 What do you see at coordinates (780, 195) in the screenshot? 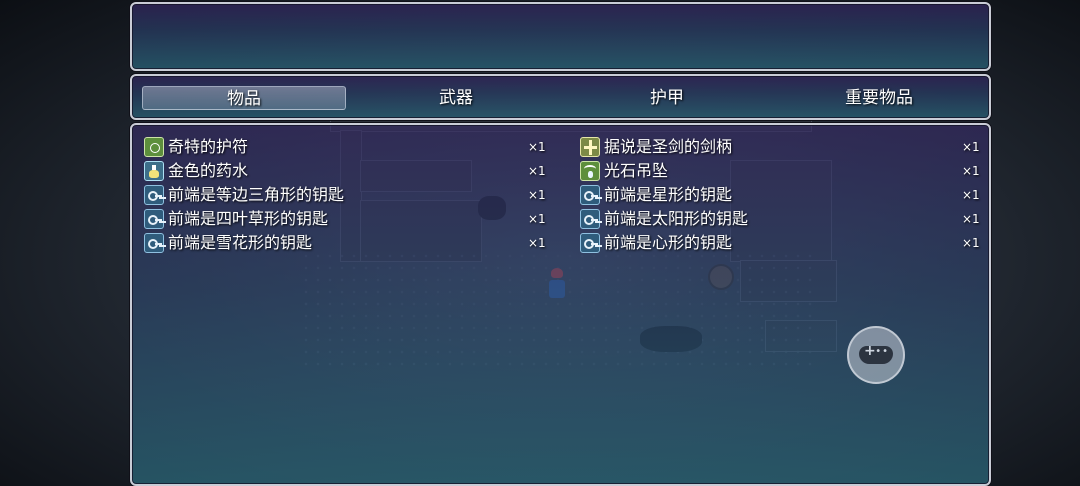
I see `item-row: 前端是星形的钥匙 ×1` at bounding box center [780, 195].